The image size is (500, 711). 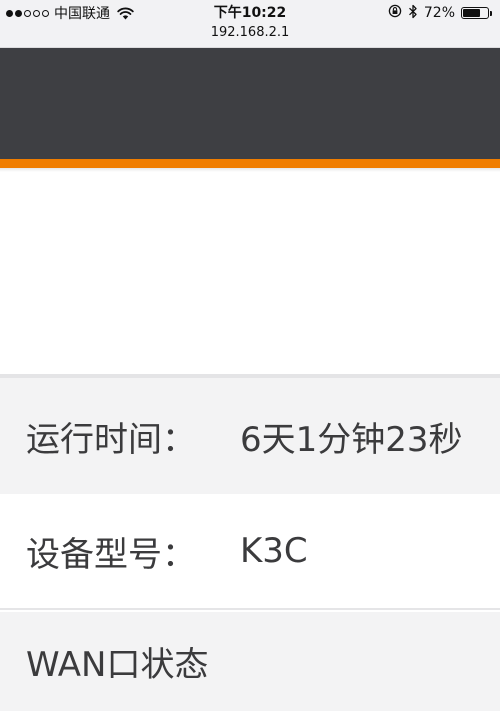 What do you see at coordinates (250, 661) in the screenshot?
I see `wan-status-row: WAN口状态` at bounding box center [250, 661].